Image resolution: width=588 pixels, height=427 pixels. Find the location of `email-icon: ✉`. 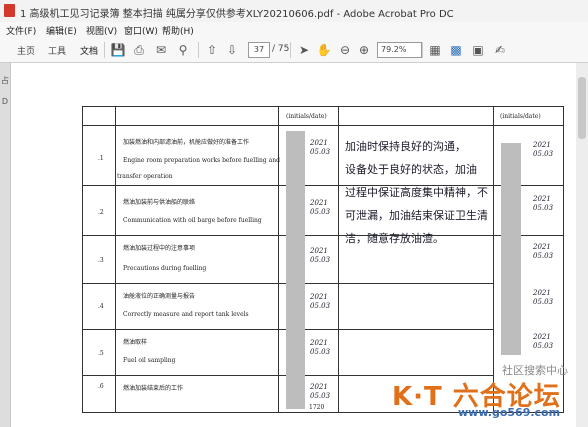

email-icon: ✉ is located at coordinates (161, 50).